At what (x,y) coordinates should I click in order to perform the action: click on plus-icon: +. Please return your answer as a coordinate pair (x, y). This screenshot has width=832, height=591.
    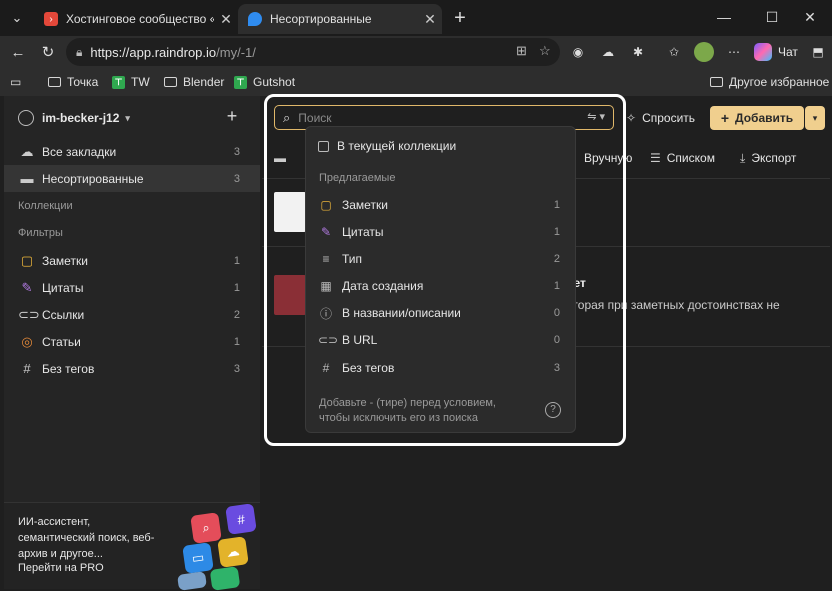
    Looking at the image, I should click on (725, 118).